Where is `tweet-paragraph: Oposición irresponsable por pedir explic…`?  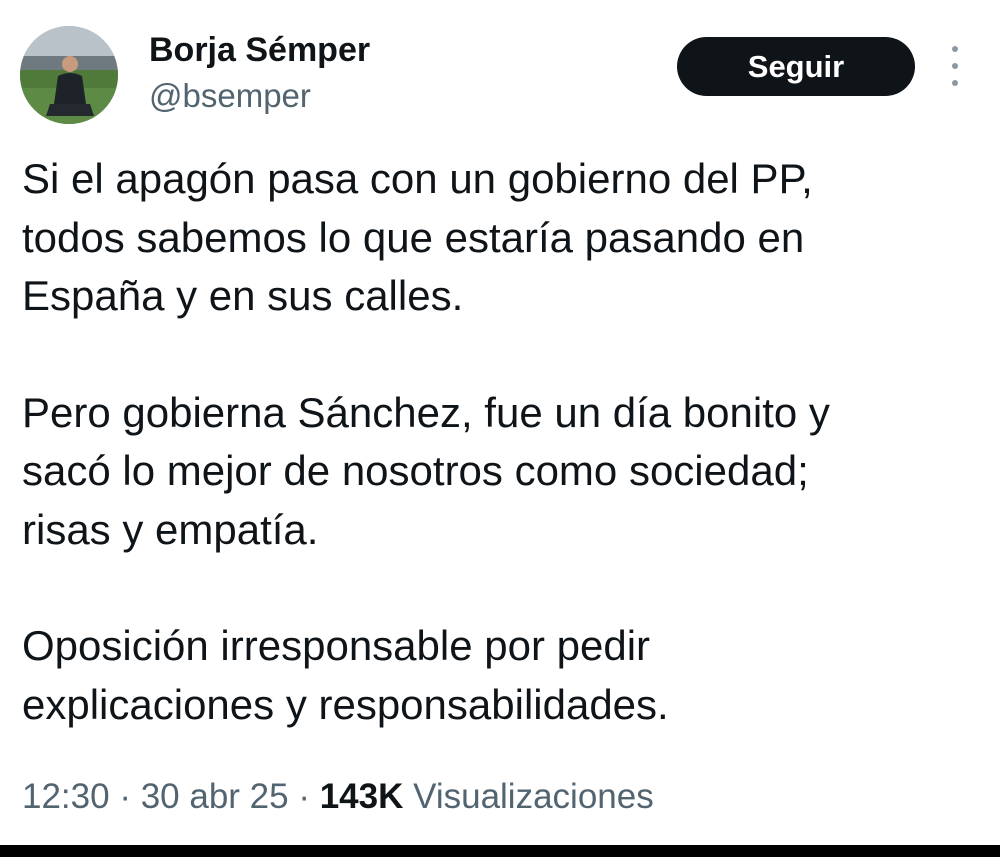 tweet-paragraph: Oposición irresponsable por pedir explic… is located at coordinates (345, 675).